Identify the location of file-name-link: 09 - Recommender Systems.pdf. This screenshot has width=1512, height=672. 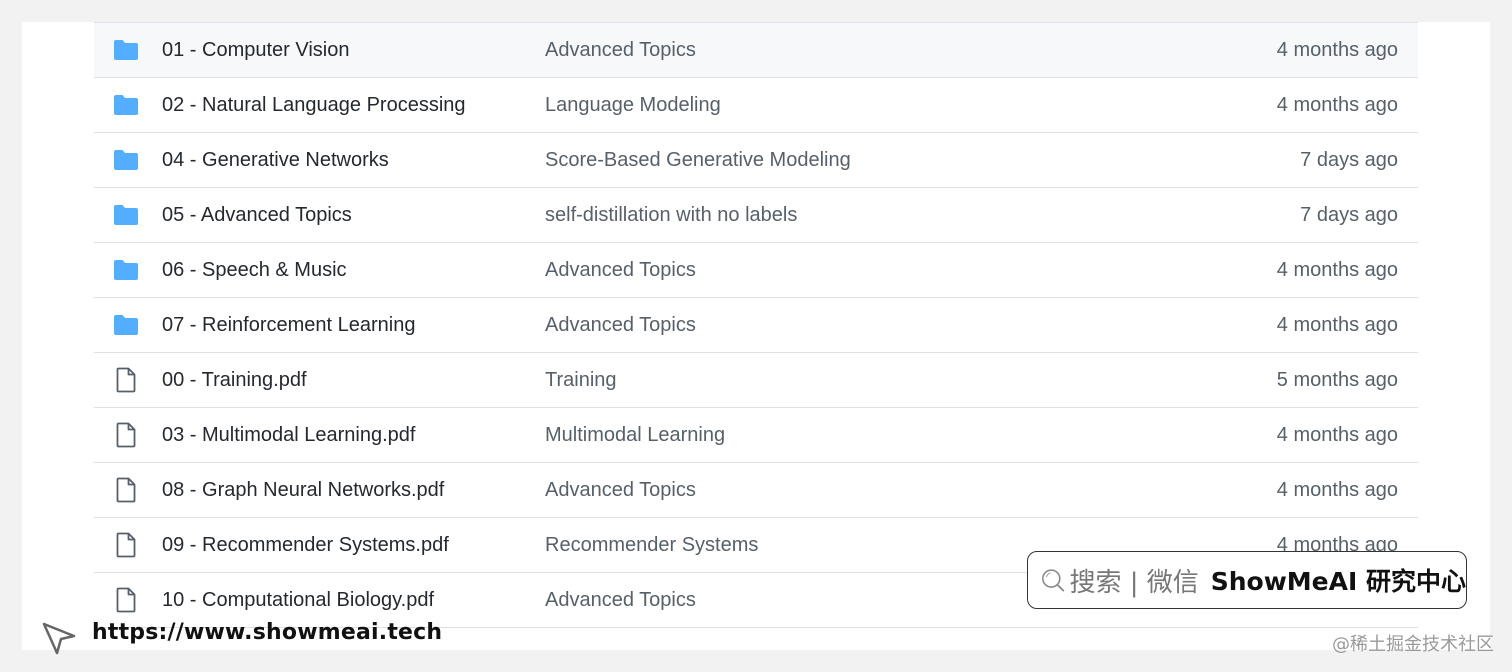
(305, 545).